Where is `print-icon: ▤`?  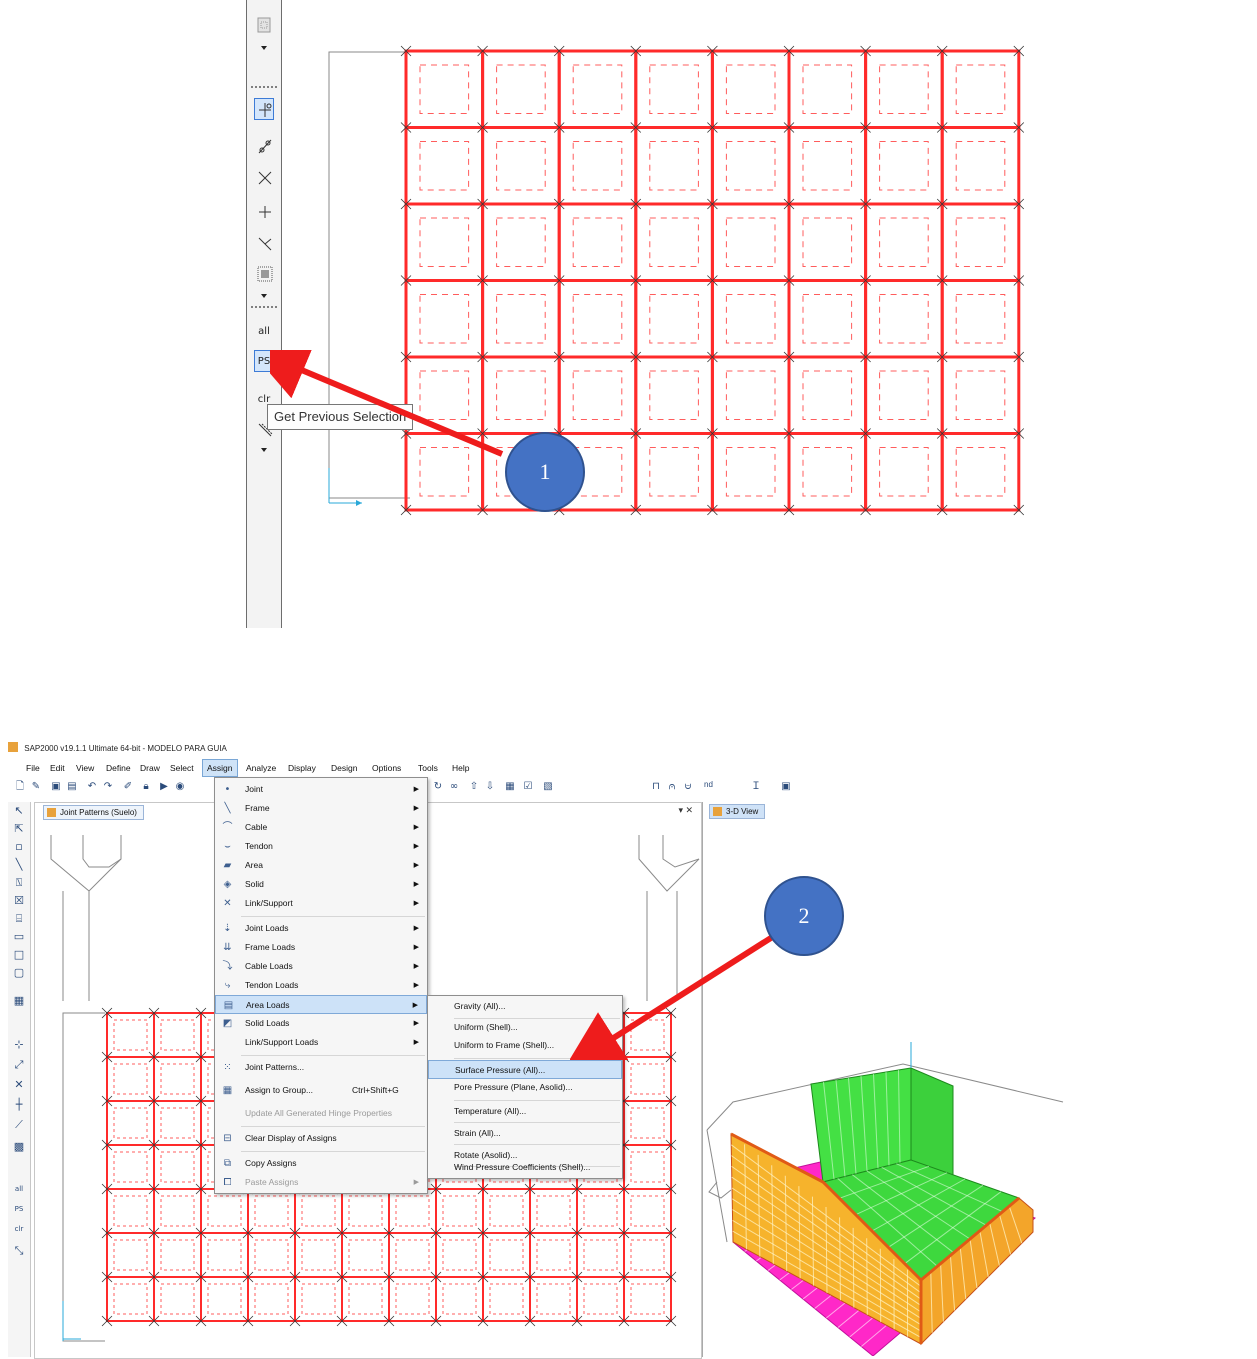
print-icon: ▤ is located at coordinates (72, 787).